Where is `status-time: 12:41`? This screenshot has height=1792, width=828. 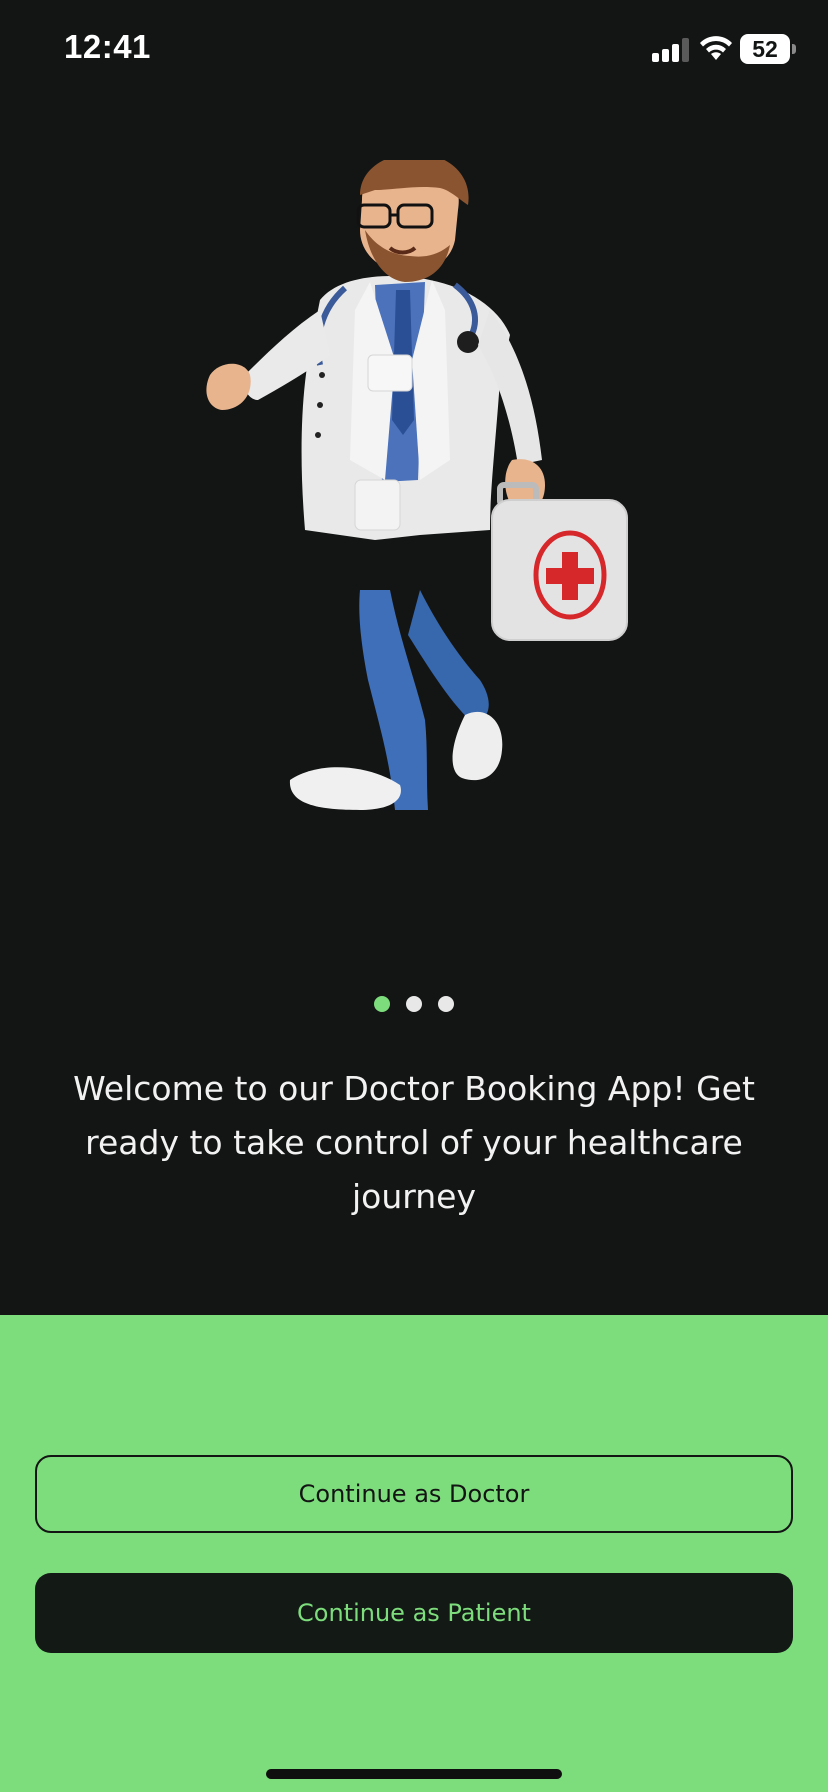
status-time: 12:41 is located at coordinates (107, 46).